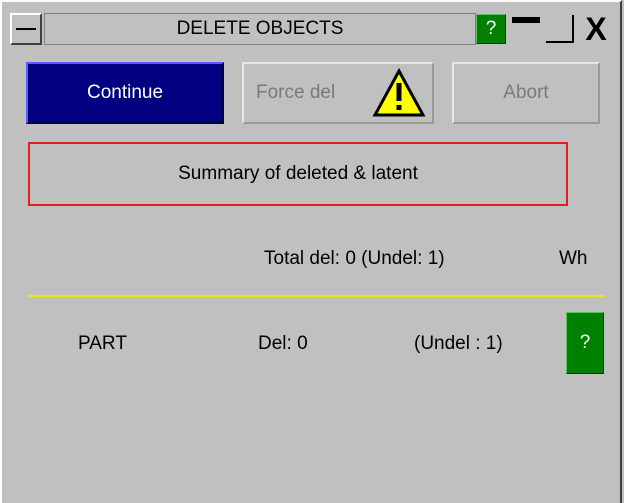 The height and width of the screenshot is (503, 624). Describe the element at coordinates (573, 258) in the screenshot. I see `wh-column-header: Wh` at that location.